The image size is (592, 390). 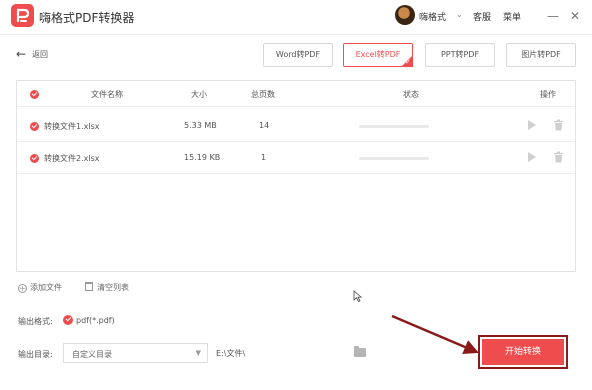 I want to click on page-count: 14, so click(x=264, y=125).